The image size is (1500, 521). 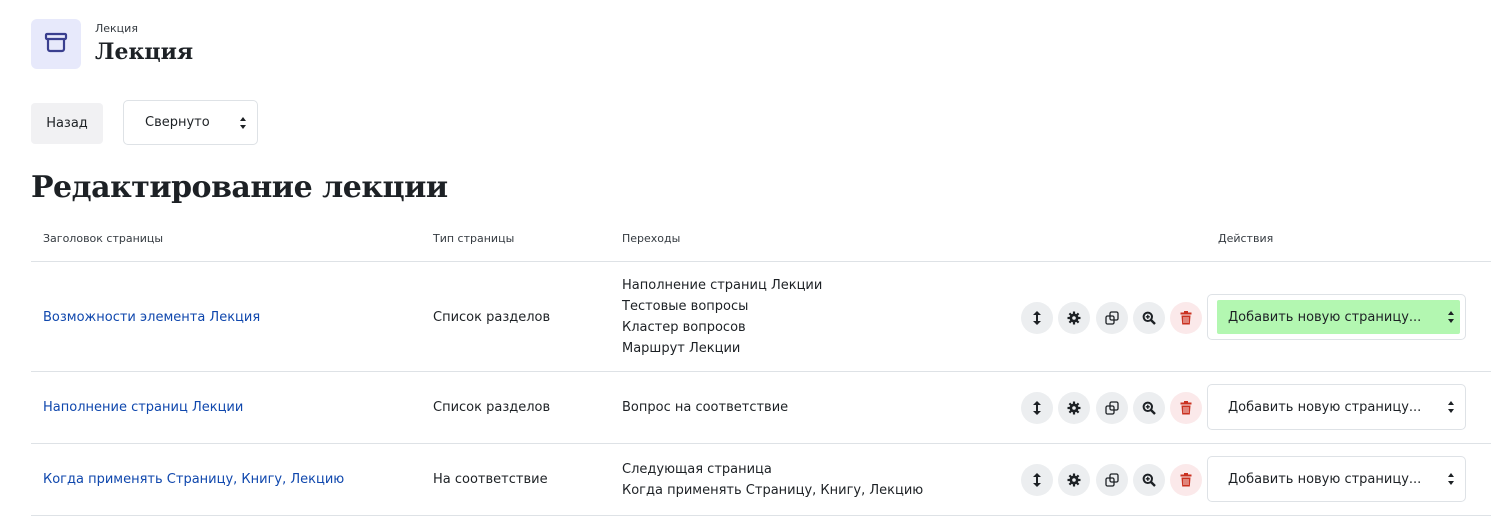 What do you see at coordinates (116, 28) in the screenshot?
I see `activity-type-label: Лекция` at bounding box center [116, 28].